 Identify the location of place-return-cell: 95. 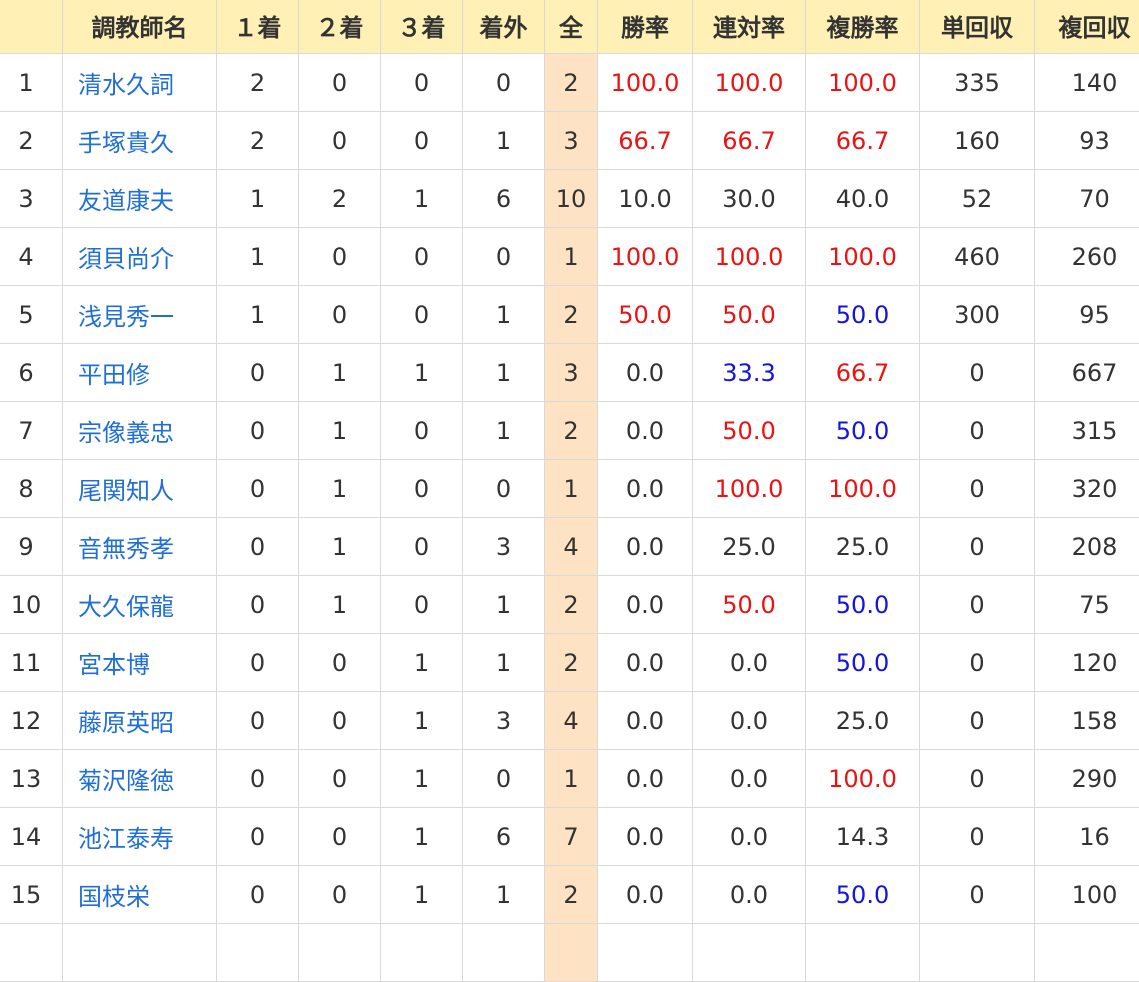
(1087, 315).